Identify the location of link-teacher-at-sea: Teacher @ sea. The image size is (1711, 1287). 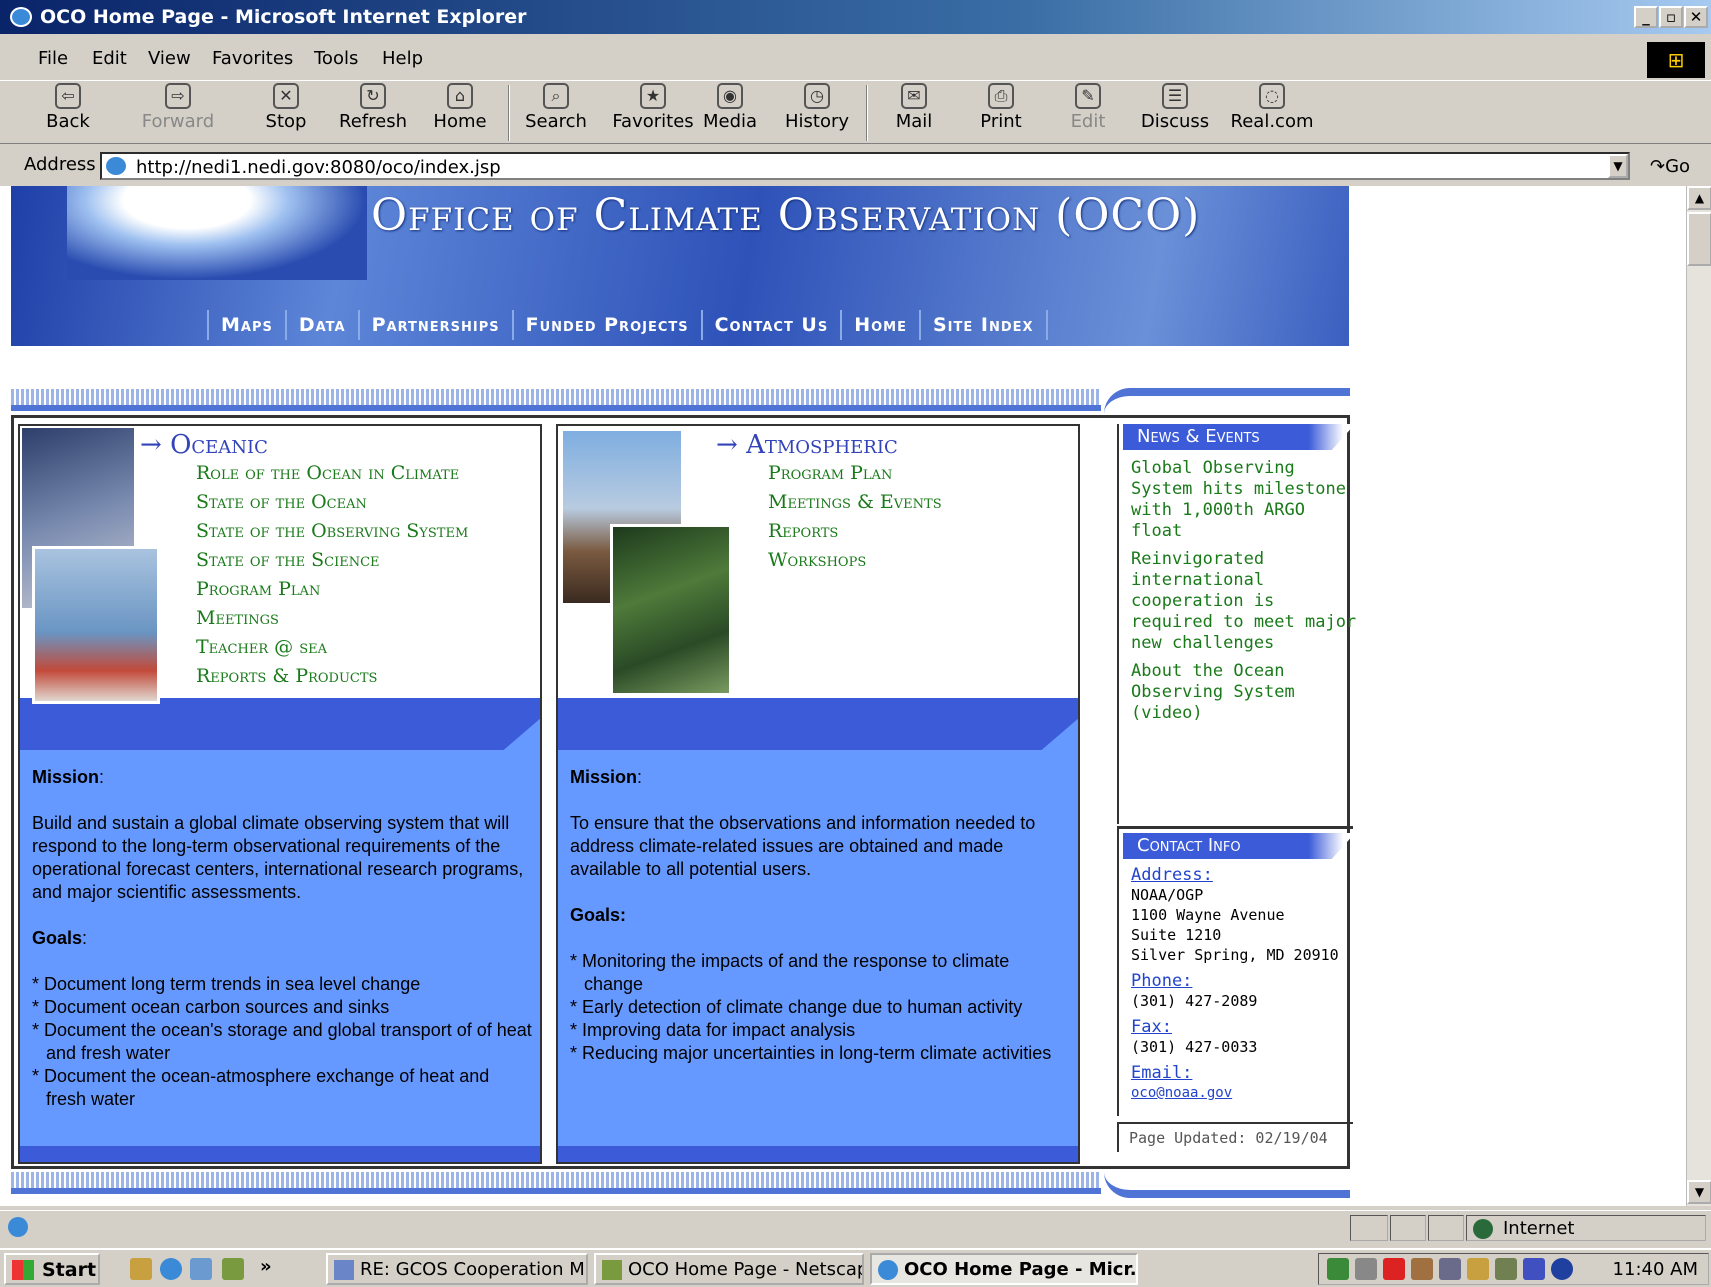
(332, 650).